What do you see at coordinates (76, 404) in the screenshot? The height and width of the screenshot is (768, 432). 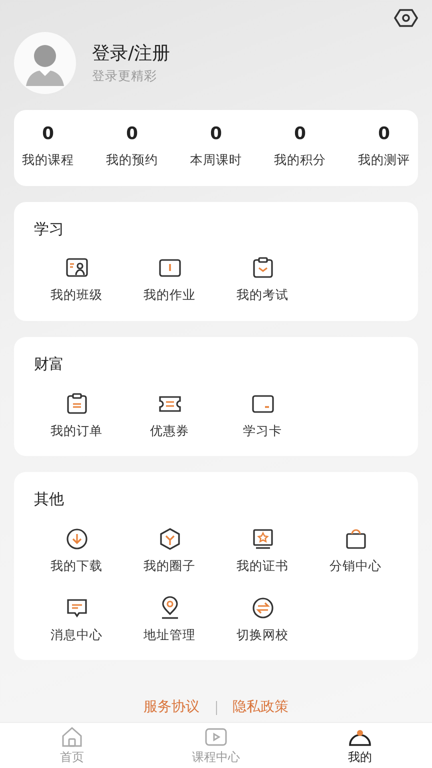 I see `clipboard-list-icon` at bounding box center [76, 404].